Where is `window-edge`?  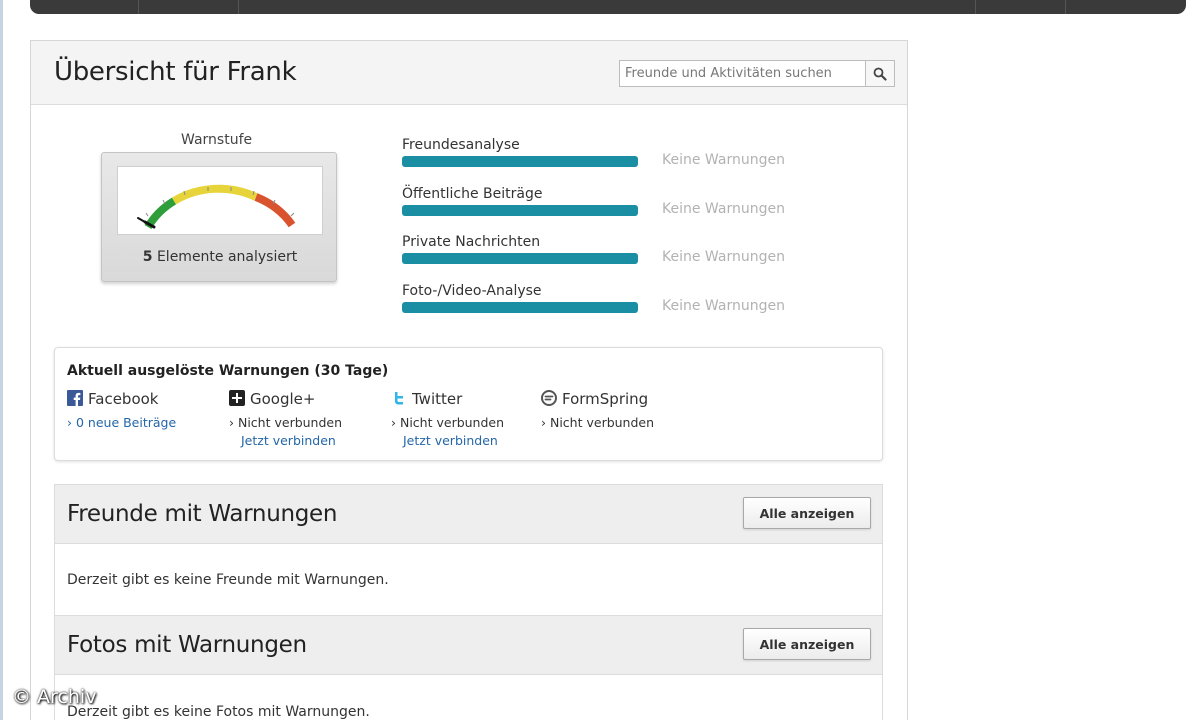 window-edge is located at coordinates (1, 360).